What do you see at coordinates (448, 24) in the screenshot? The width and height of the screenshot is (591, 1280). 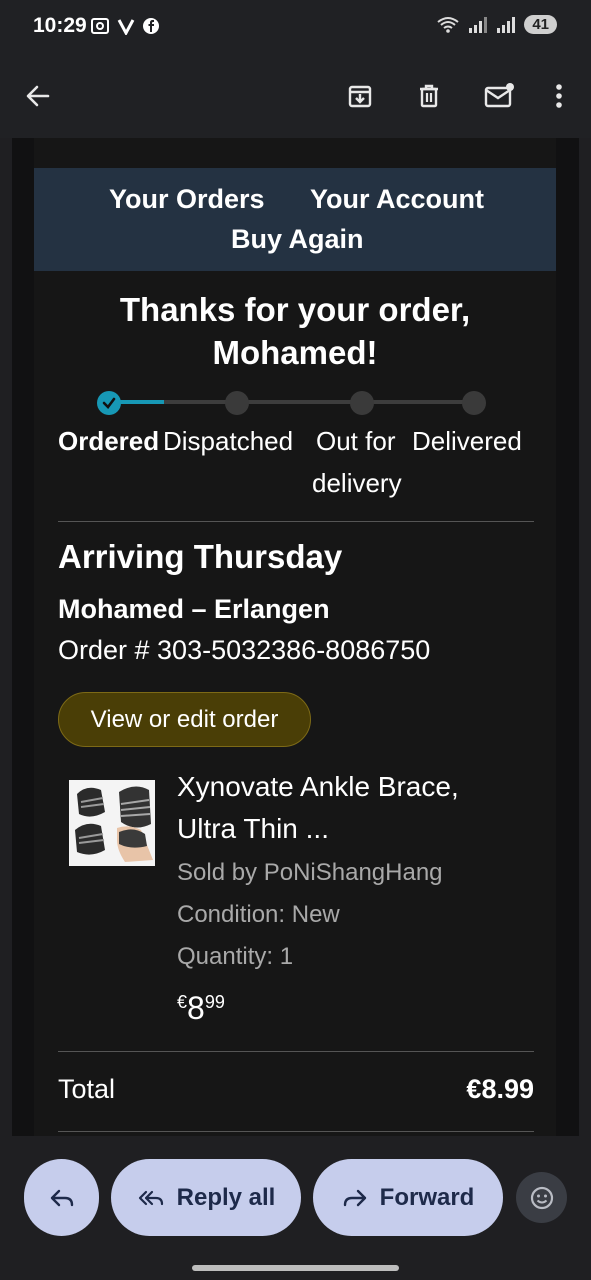 I see `wifi-icon` at bounding box center [448, 24].